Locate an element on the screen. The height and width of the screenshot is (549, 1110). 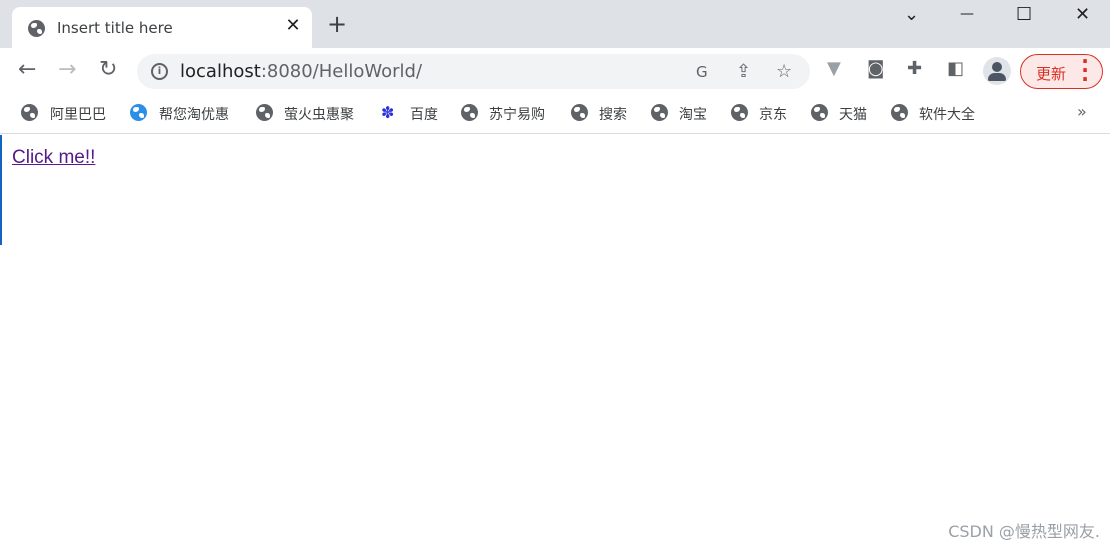
bookmark-label: 阿里巴巴 is located at coordinates (78, 115).